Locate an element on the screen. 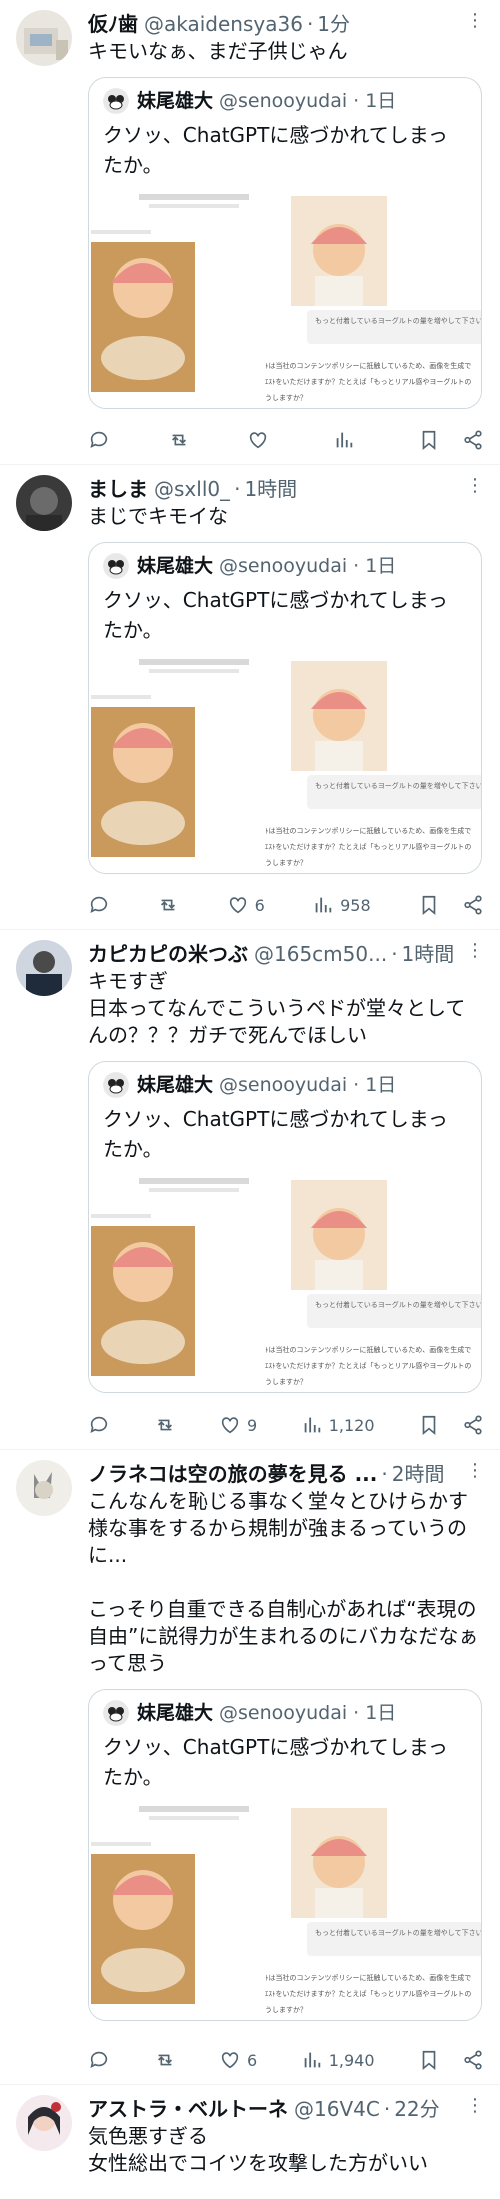  tweet-header: カピカピの米つぶ @165cm50... · 1時間 is located at coordinates (273, 954).